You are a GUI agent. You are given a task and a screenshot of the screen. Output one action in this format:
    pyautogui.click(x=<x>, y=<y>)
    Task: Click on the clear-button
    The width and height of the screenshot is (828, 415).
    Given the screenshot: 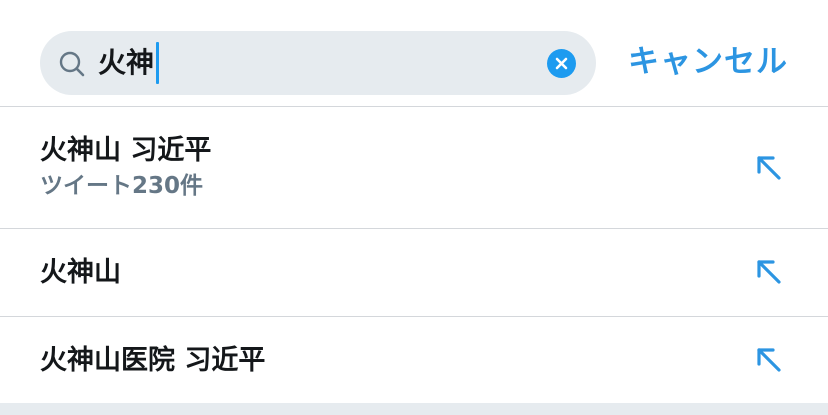 What is the action you would take?
    pyautogui.click(x=561, y=63)
    